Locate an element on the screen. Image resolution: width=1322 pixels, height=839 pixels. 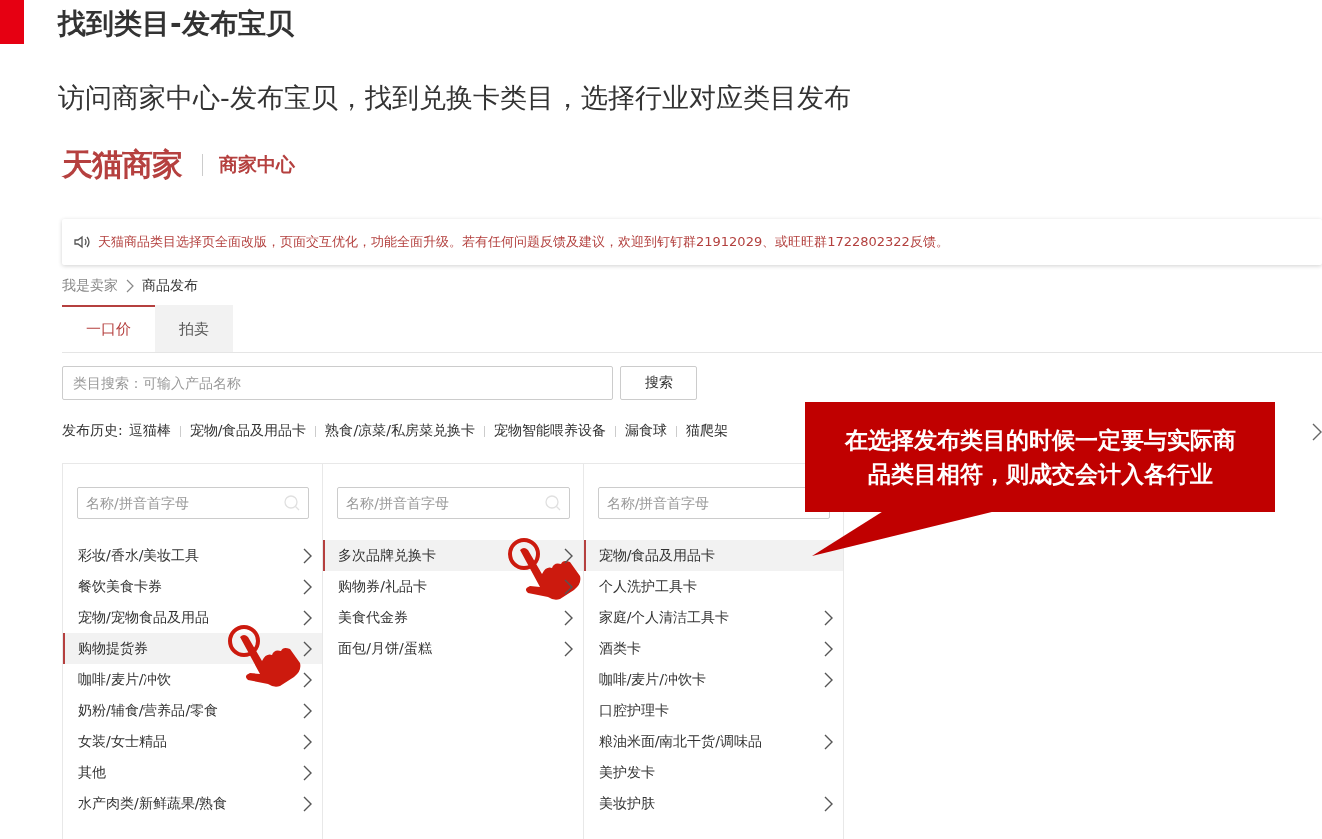
breadcrumb-link: 商品发布 is located at coordinates (170, 286).